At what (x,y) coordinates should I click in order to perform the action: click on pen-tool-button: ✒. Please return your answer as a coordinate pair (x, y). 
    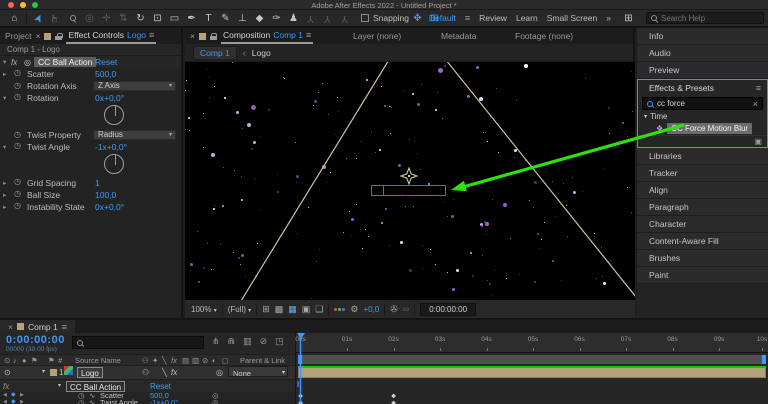
    Looking at the image, I should click on (191, 18).